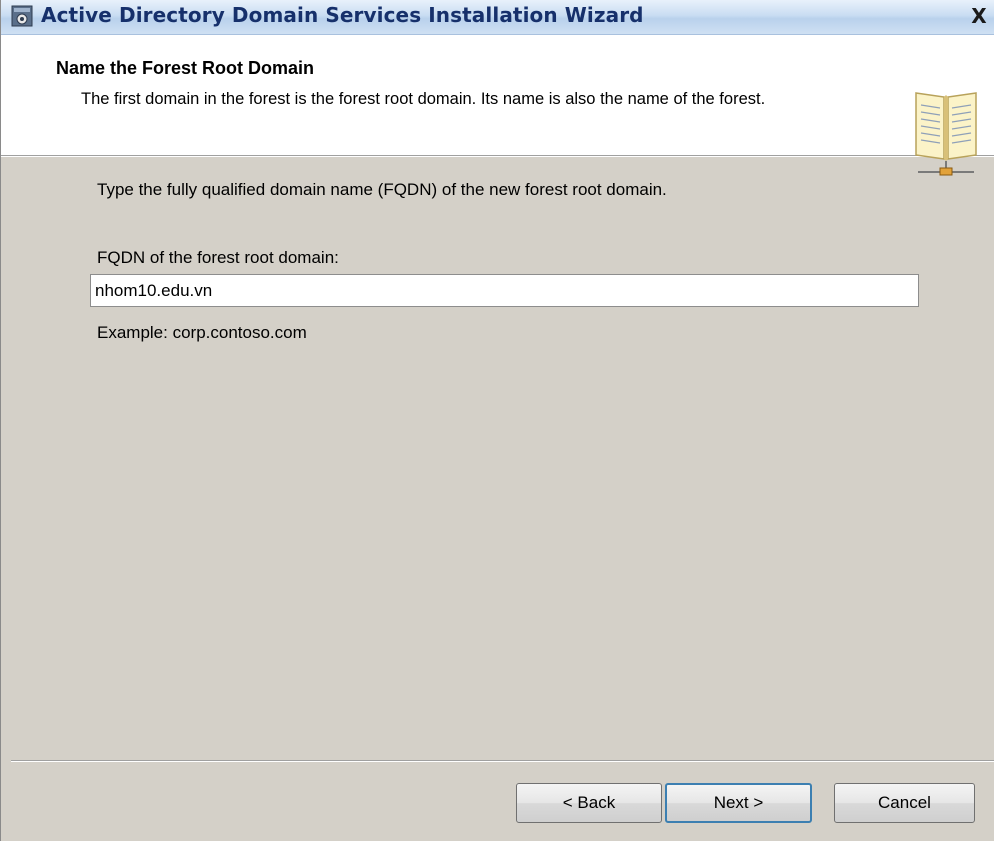 This screenshot has width=994, height=841. What do you see at coordinates (504, 290) in the screenshot?
I see `fqdn-input` at bounding box center [504, 290].